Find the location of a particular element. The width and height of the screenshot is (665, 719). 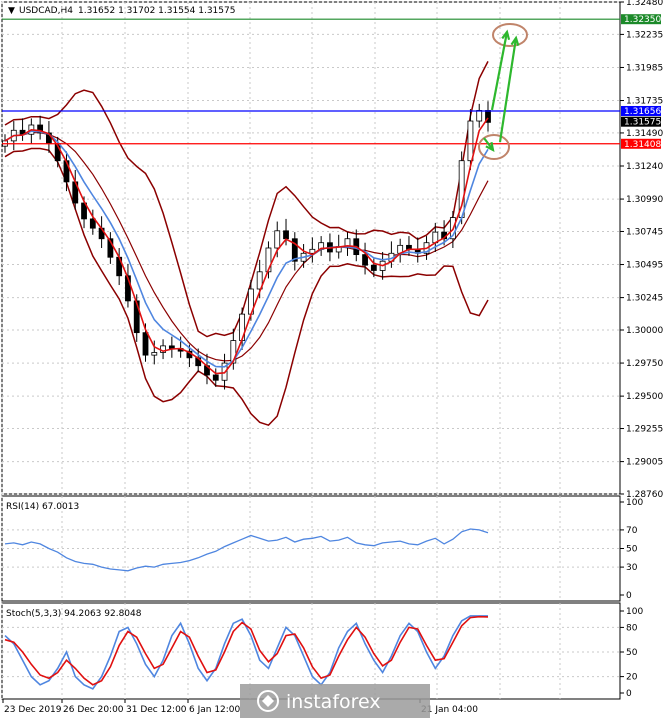

price-tick-label: 1.30245 is located at coordinates (644, 299).